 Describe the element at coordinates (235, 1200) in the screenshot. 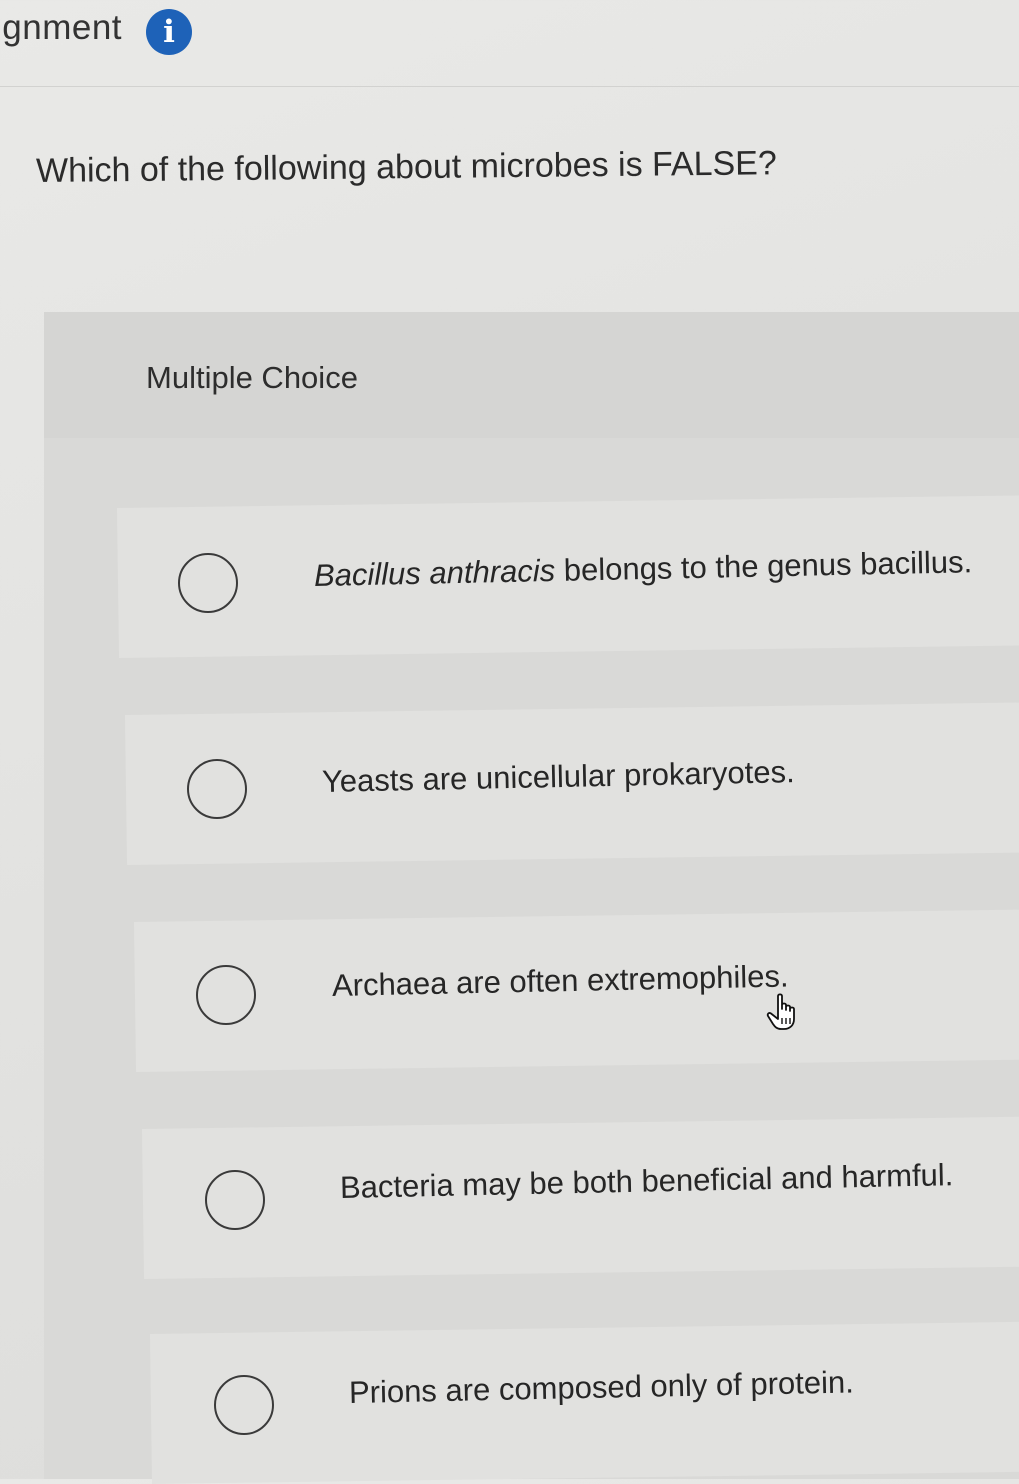

I see `answer-option-4-radio` at that location.